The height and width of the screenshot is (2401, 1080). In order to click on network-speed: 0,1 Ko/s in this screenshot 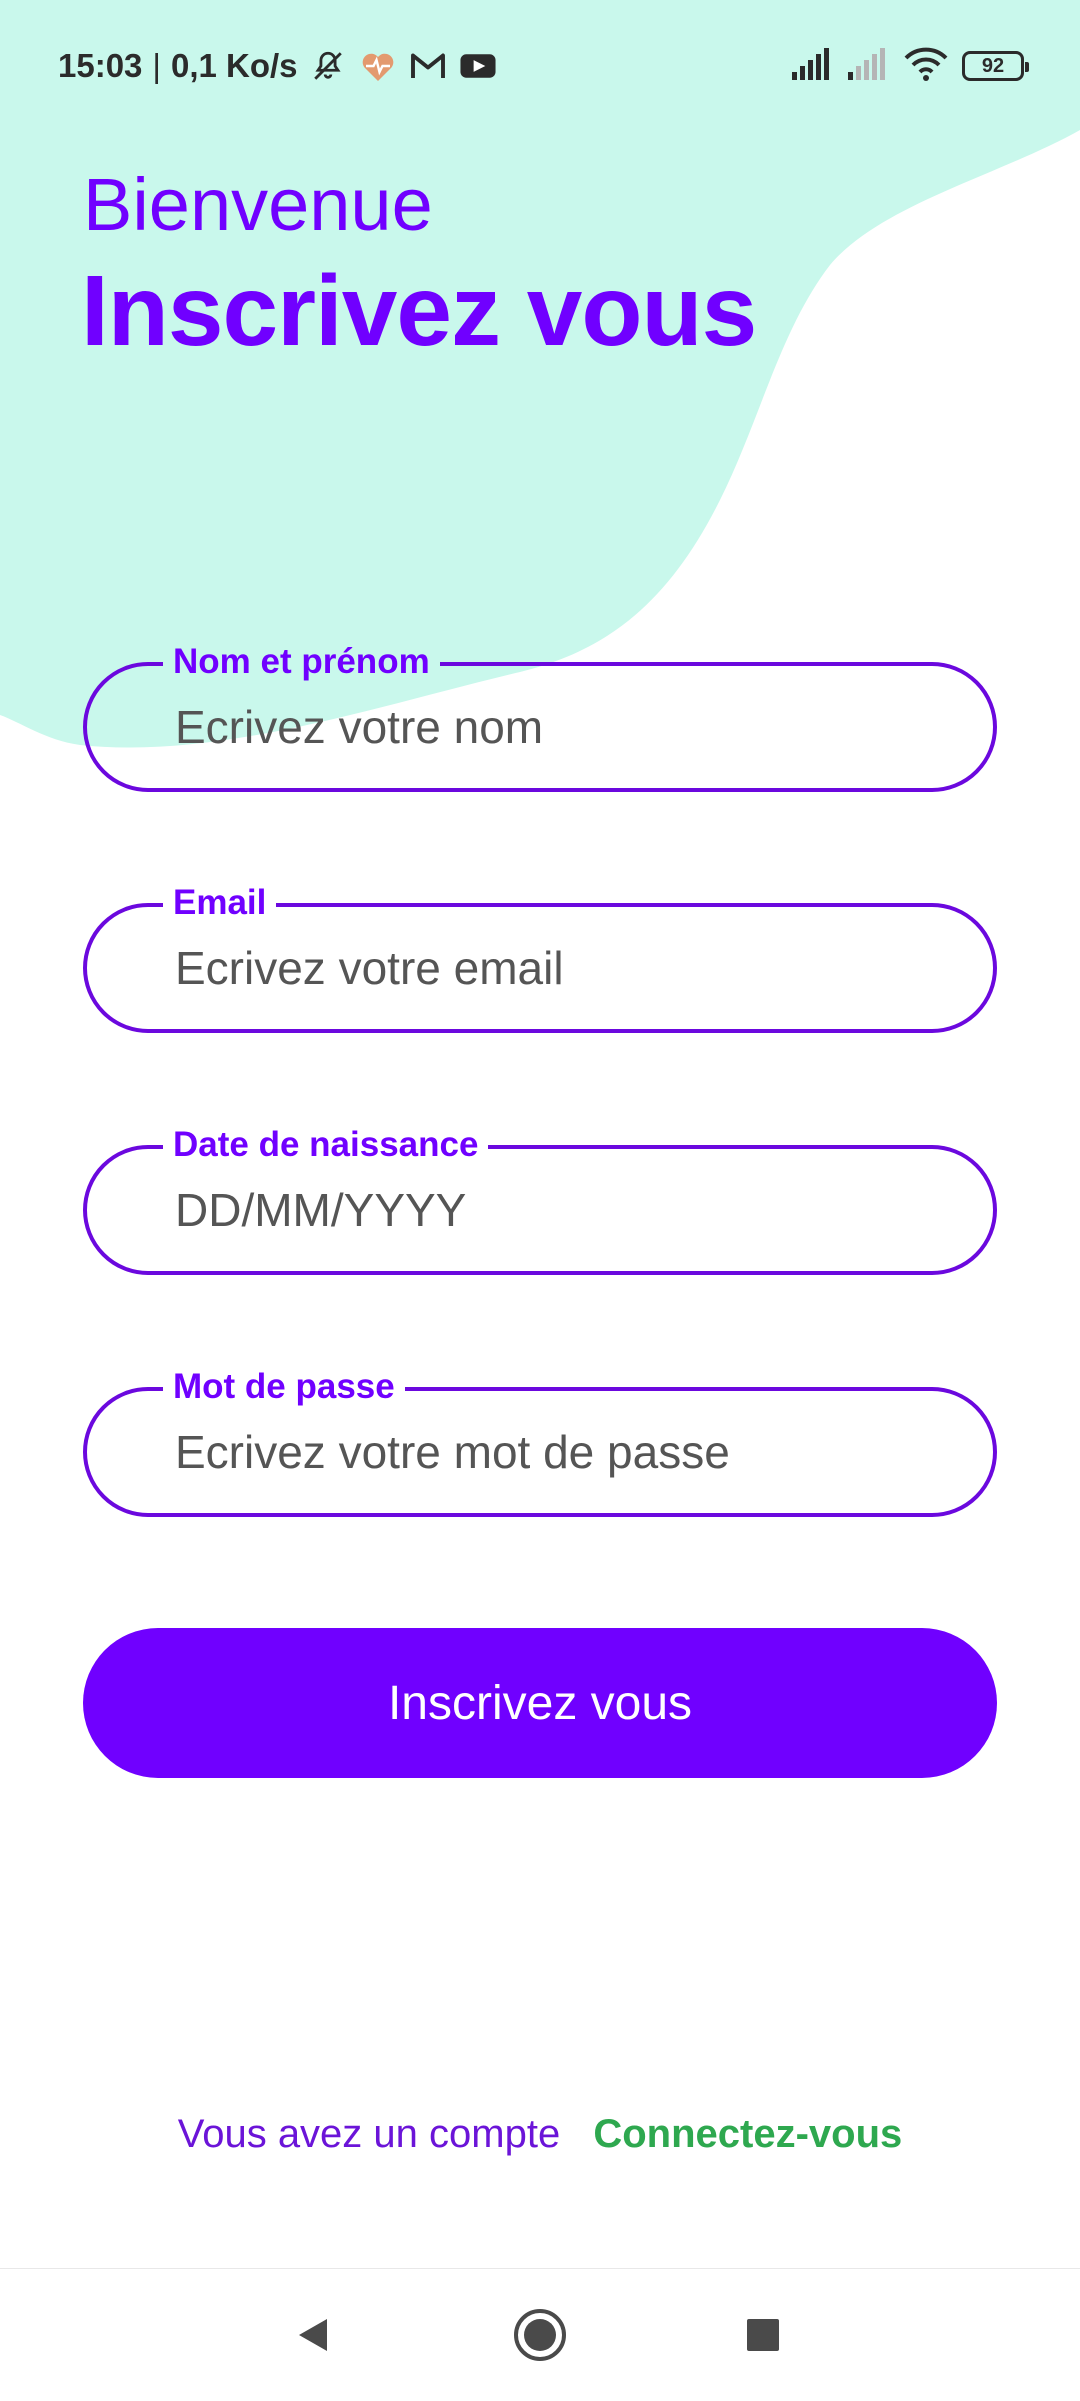, I will do `click(234, 65)`.